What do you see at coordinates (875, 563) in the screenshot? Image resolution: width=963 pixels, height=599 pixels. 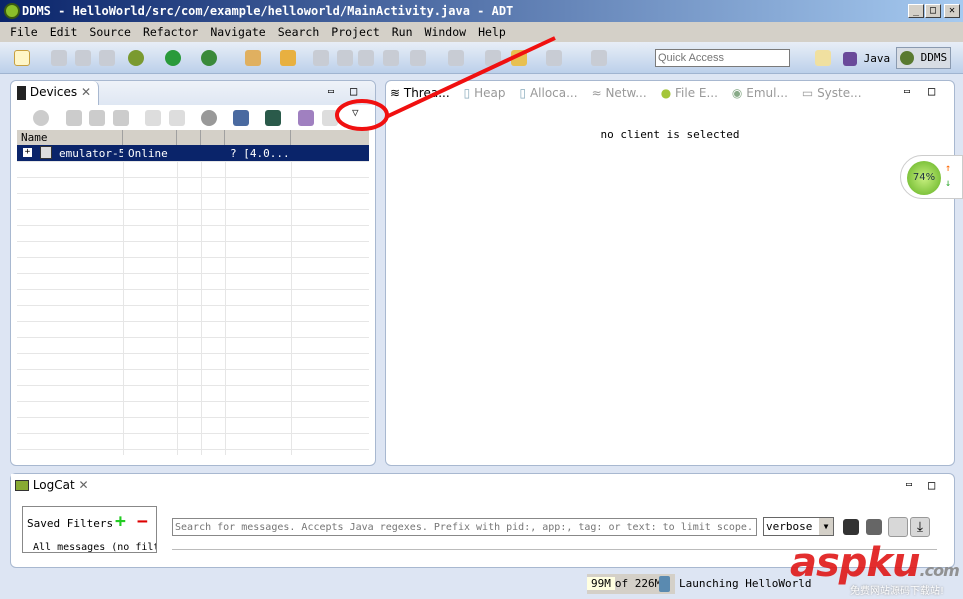 I see `watermark-logo: aspku.com` at bounding box center [875, 563].